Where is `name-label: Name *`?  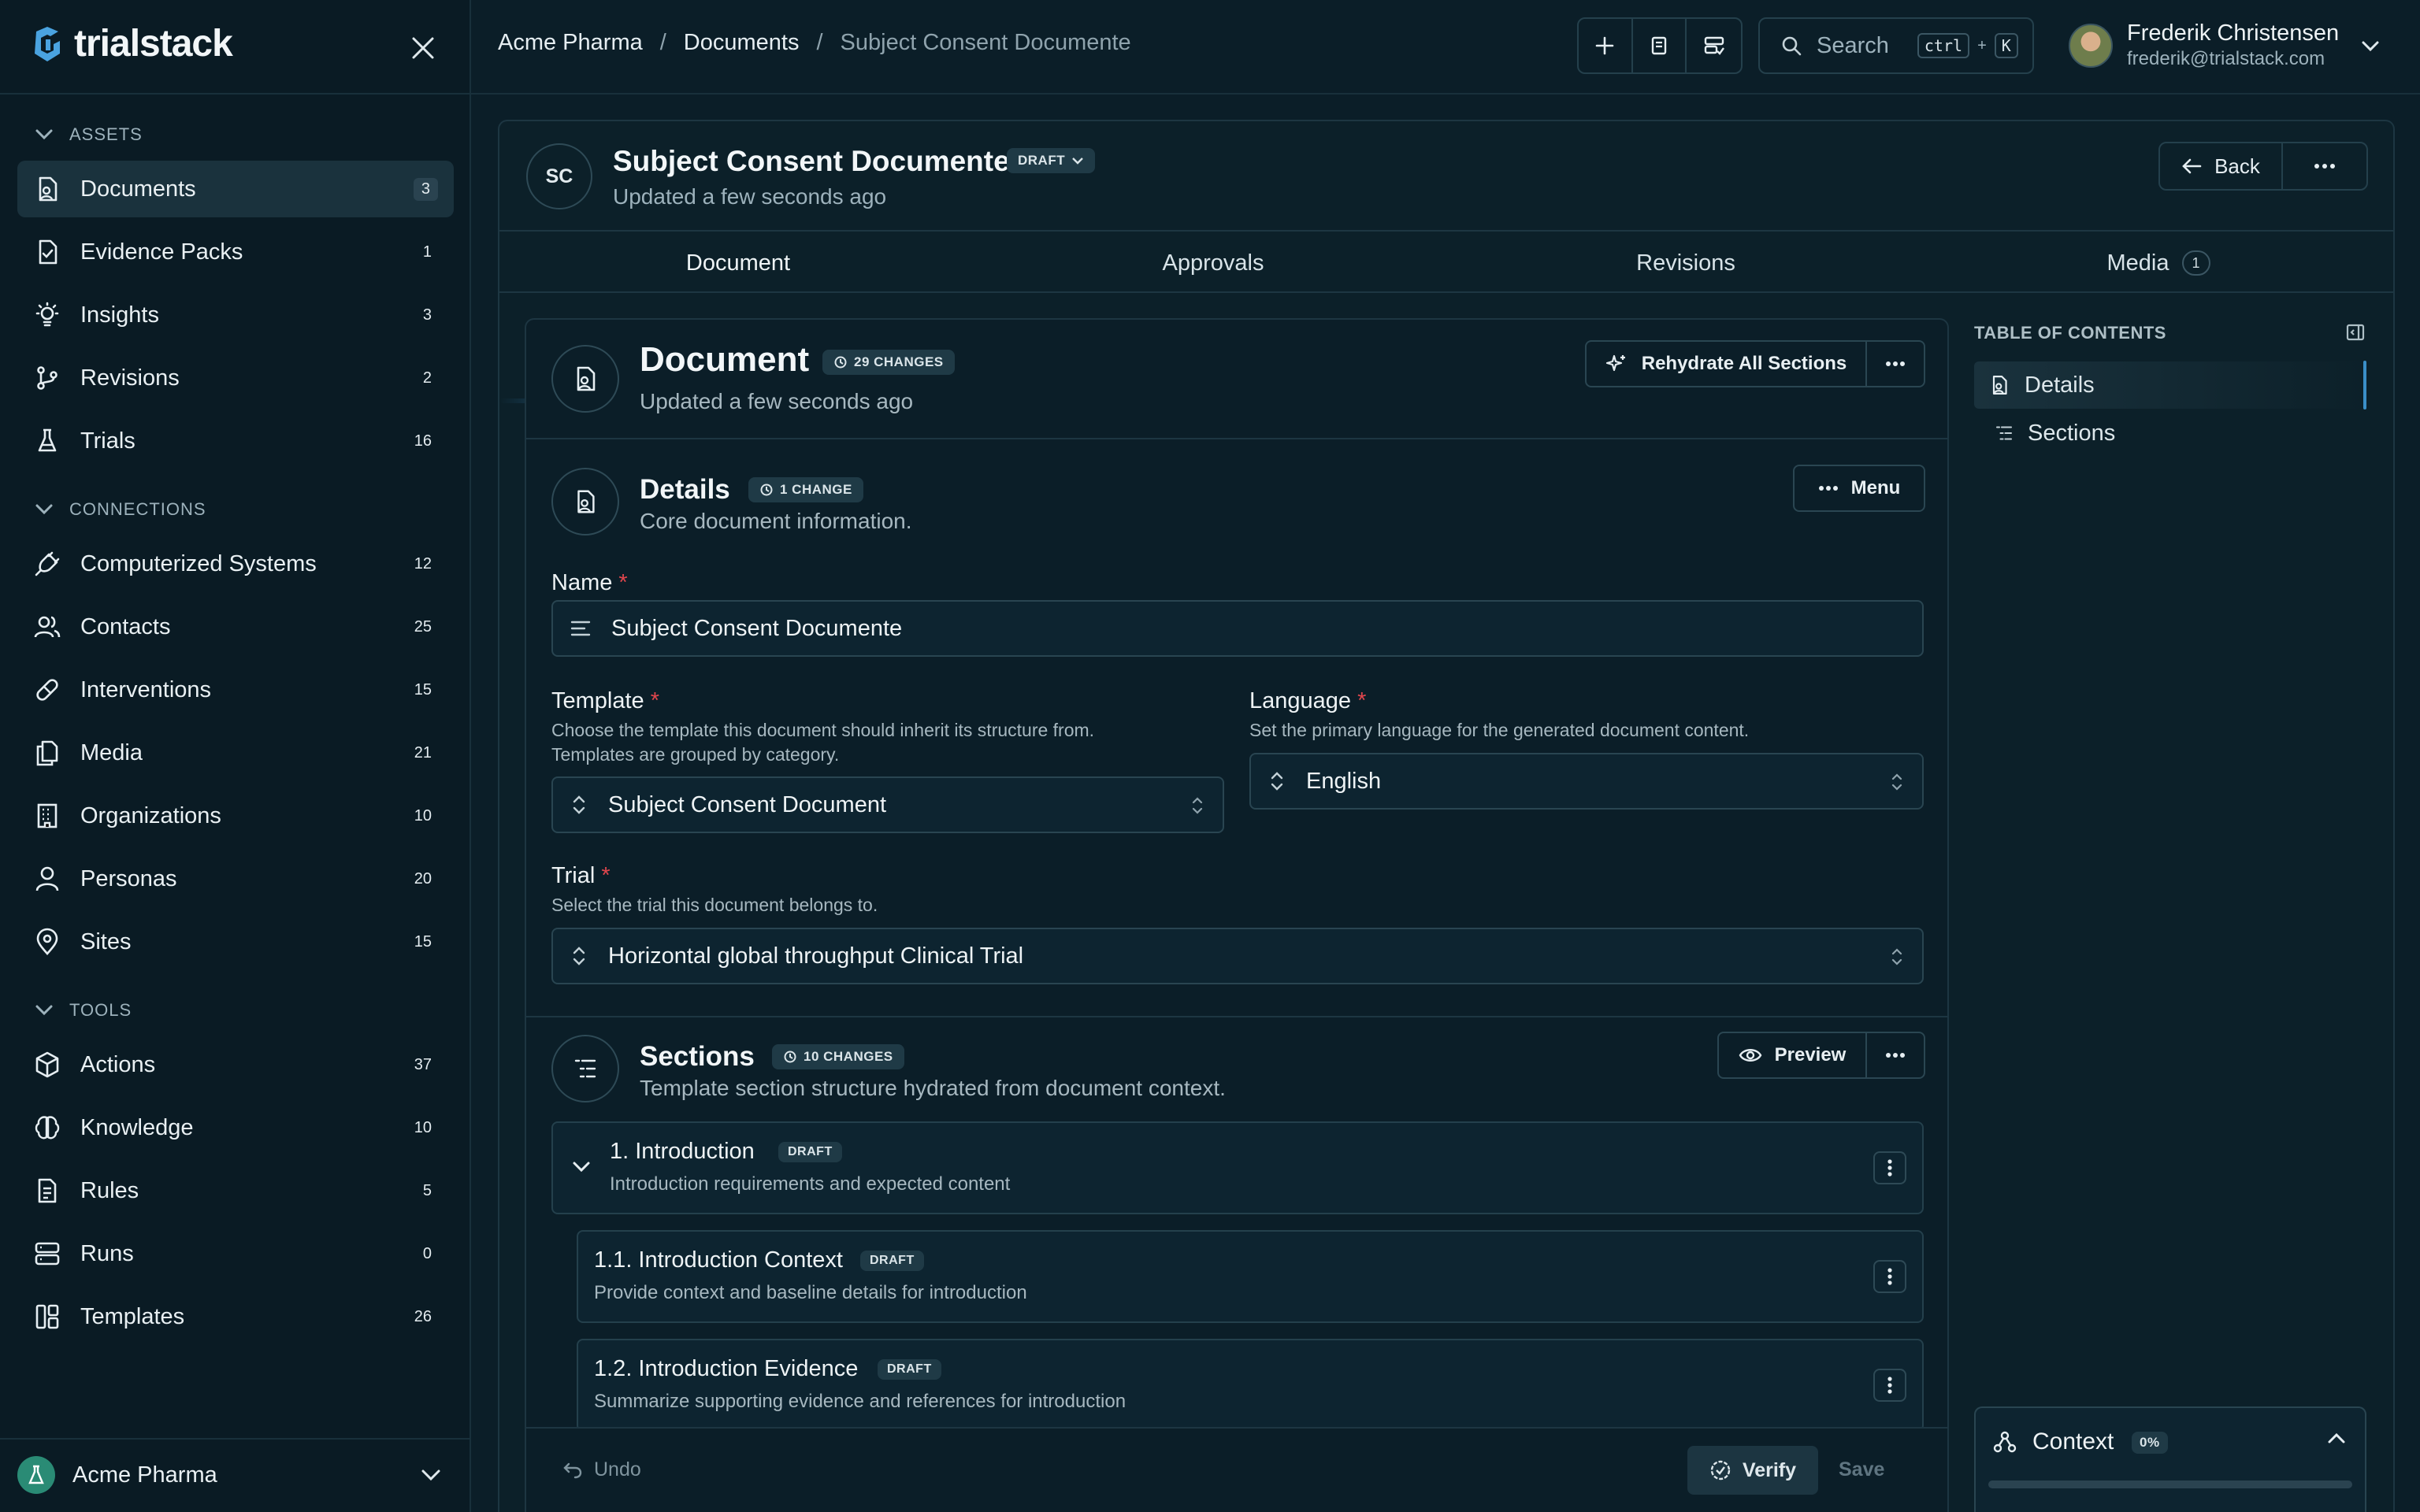 name-label: Name * is located at coordinates (589, 583).